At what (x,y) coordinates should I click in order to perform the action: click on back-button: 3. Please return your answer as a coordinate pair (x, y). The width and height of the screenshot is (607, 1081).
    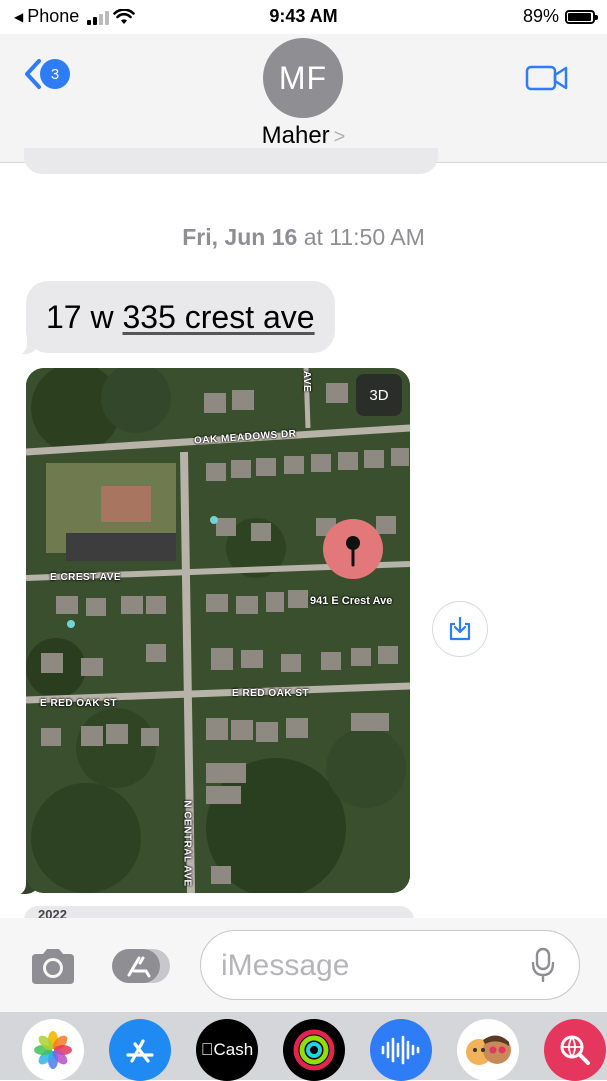
    Looking at the image, I should click on (47, 74).